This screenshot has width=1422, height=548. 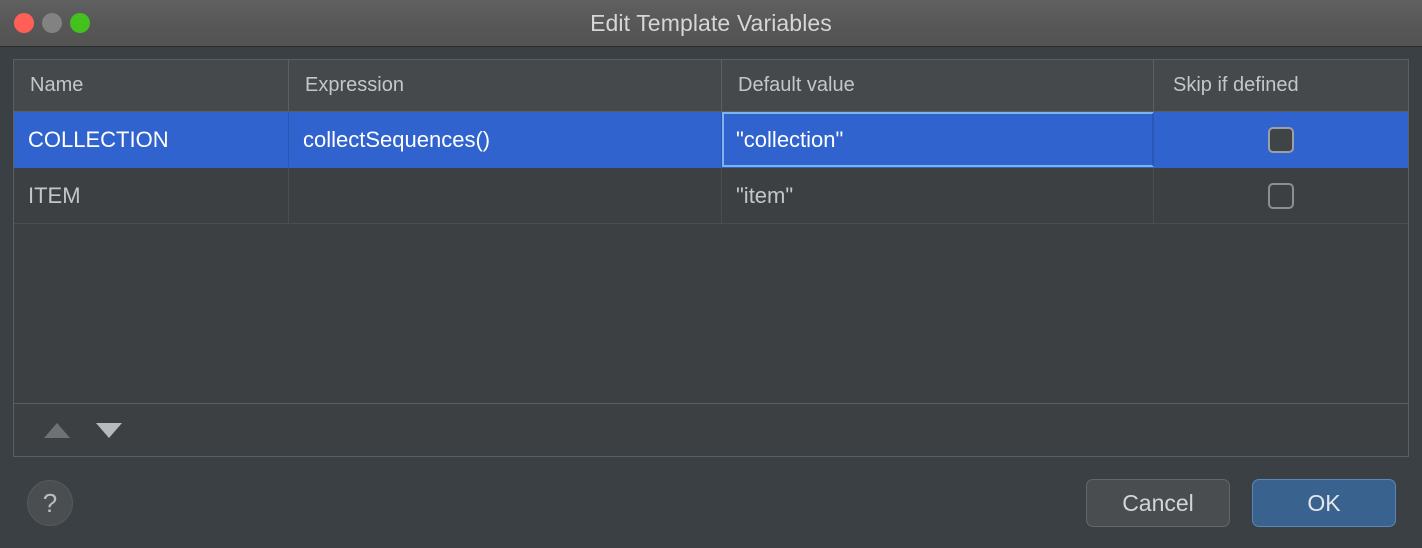 I want to click on title-bar: Edit Template Variables, so click(x=711, y=23).